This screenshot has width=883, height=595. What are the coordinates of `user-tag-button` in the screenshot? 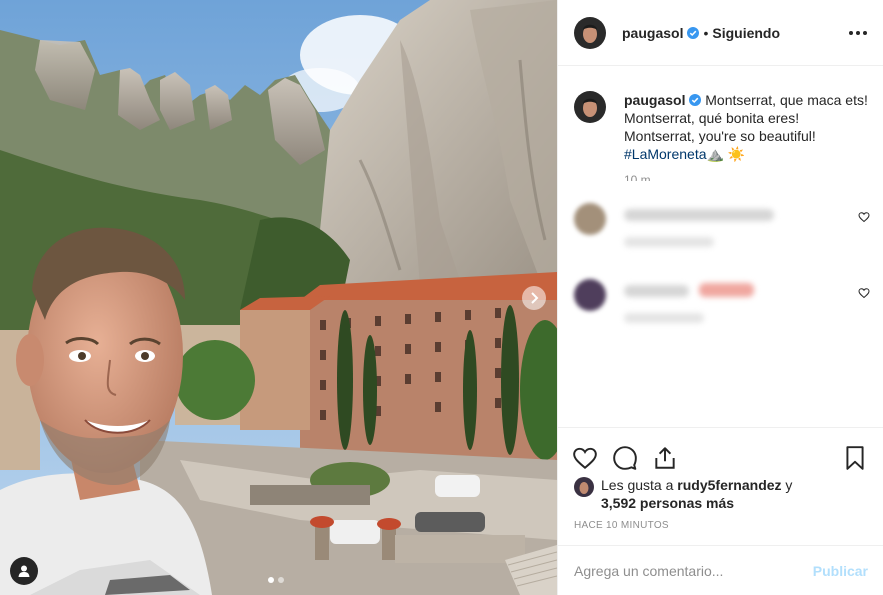 It's located at (24, 571).